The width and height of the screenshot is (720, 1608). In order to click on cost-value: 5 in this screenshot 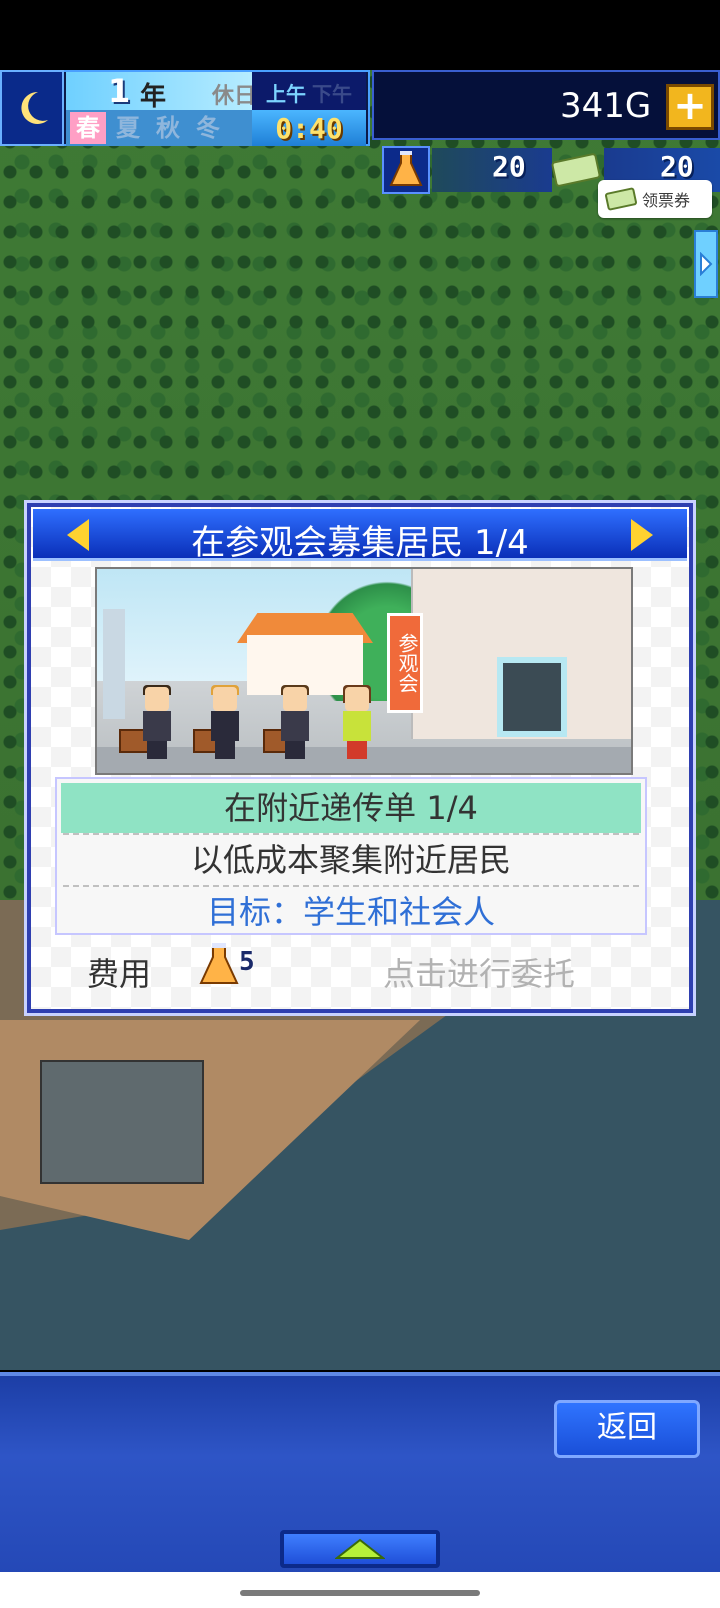, I will do `click(247, 962)`.